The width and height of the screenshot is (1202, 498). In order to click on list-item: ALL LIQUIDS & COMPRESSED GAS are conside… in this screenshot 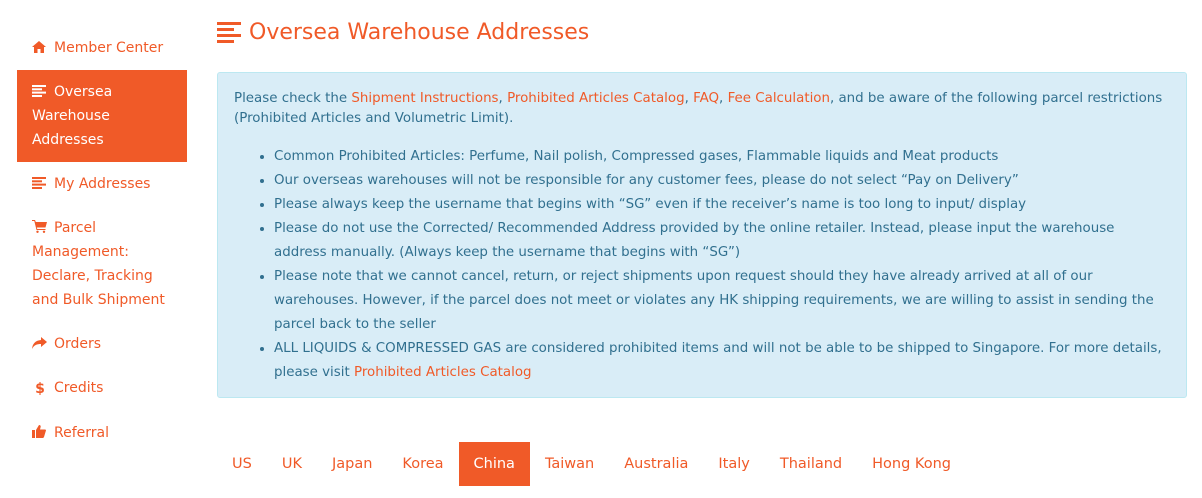, I will do `click(722, 361)`.